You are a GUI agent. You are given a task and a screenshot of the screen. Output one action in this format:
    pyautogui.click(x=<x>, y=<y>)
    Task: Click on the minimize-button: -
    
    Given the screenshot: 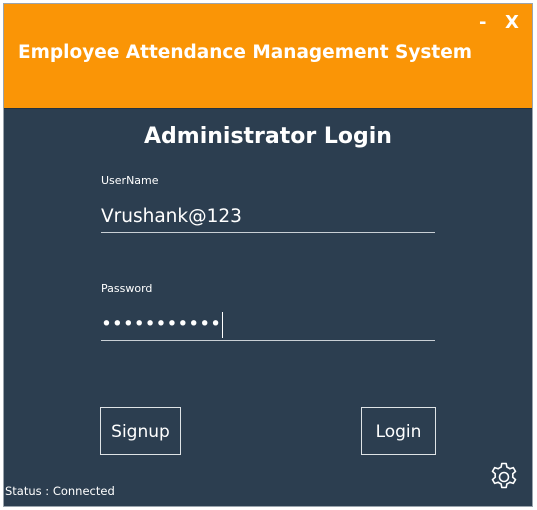 What is the action you would take?
    pyautogui.click(x=482, y=23)
    